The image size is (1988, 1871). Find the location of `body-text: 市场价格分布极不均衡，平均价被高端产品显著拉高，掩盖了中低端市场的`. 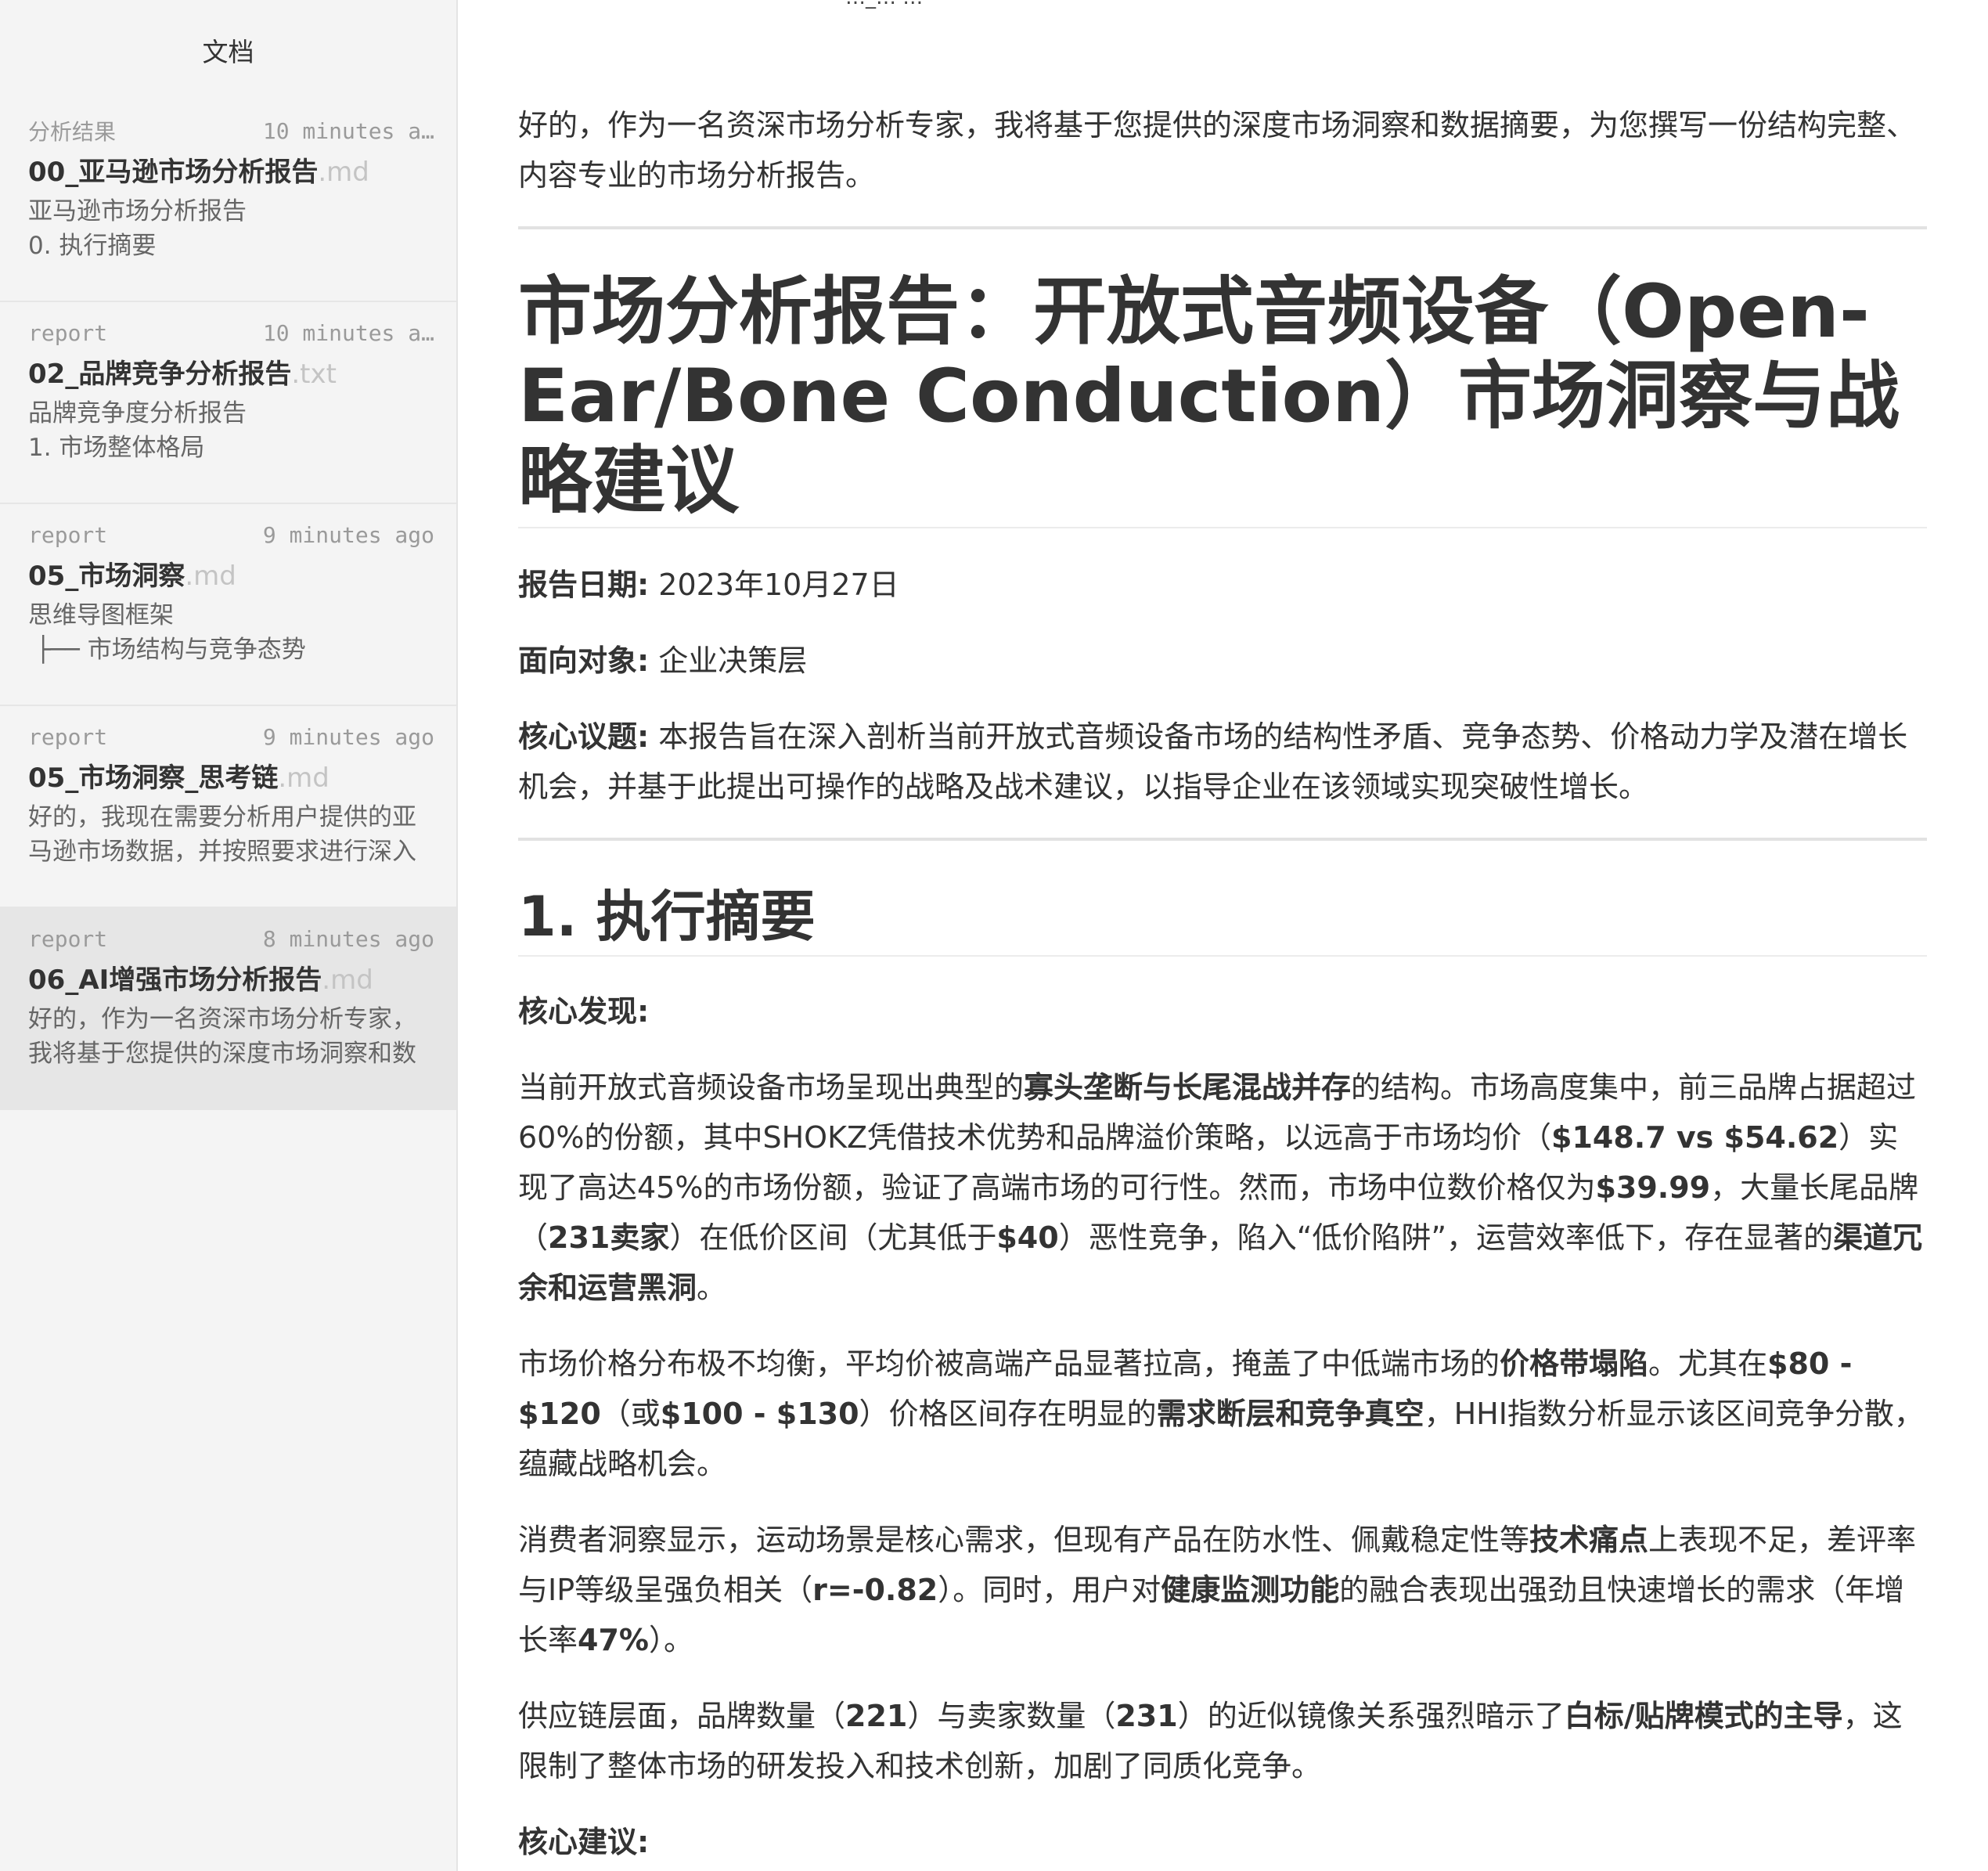

body-text: 市场价格分布极不均衡，平均价被高端产品显著拉高，掩盖了中低端市场的 is located at coordinates (1009, 1364).